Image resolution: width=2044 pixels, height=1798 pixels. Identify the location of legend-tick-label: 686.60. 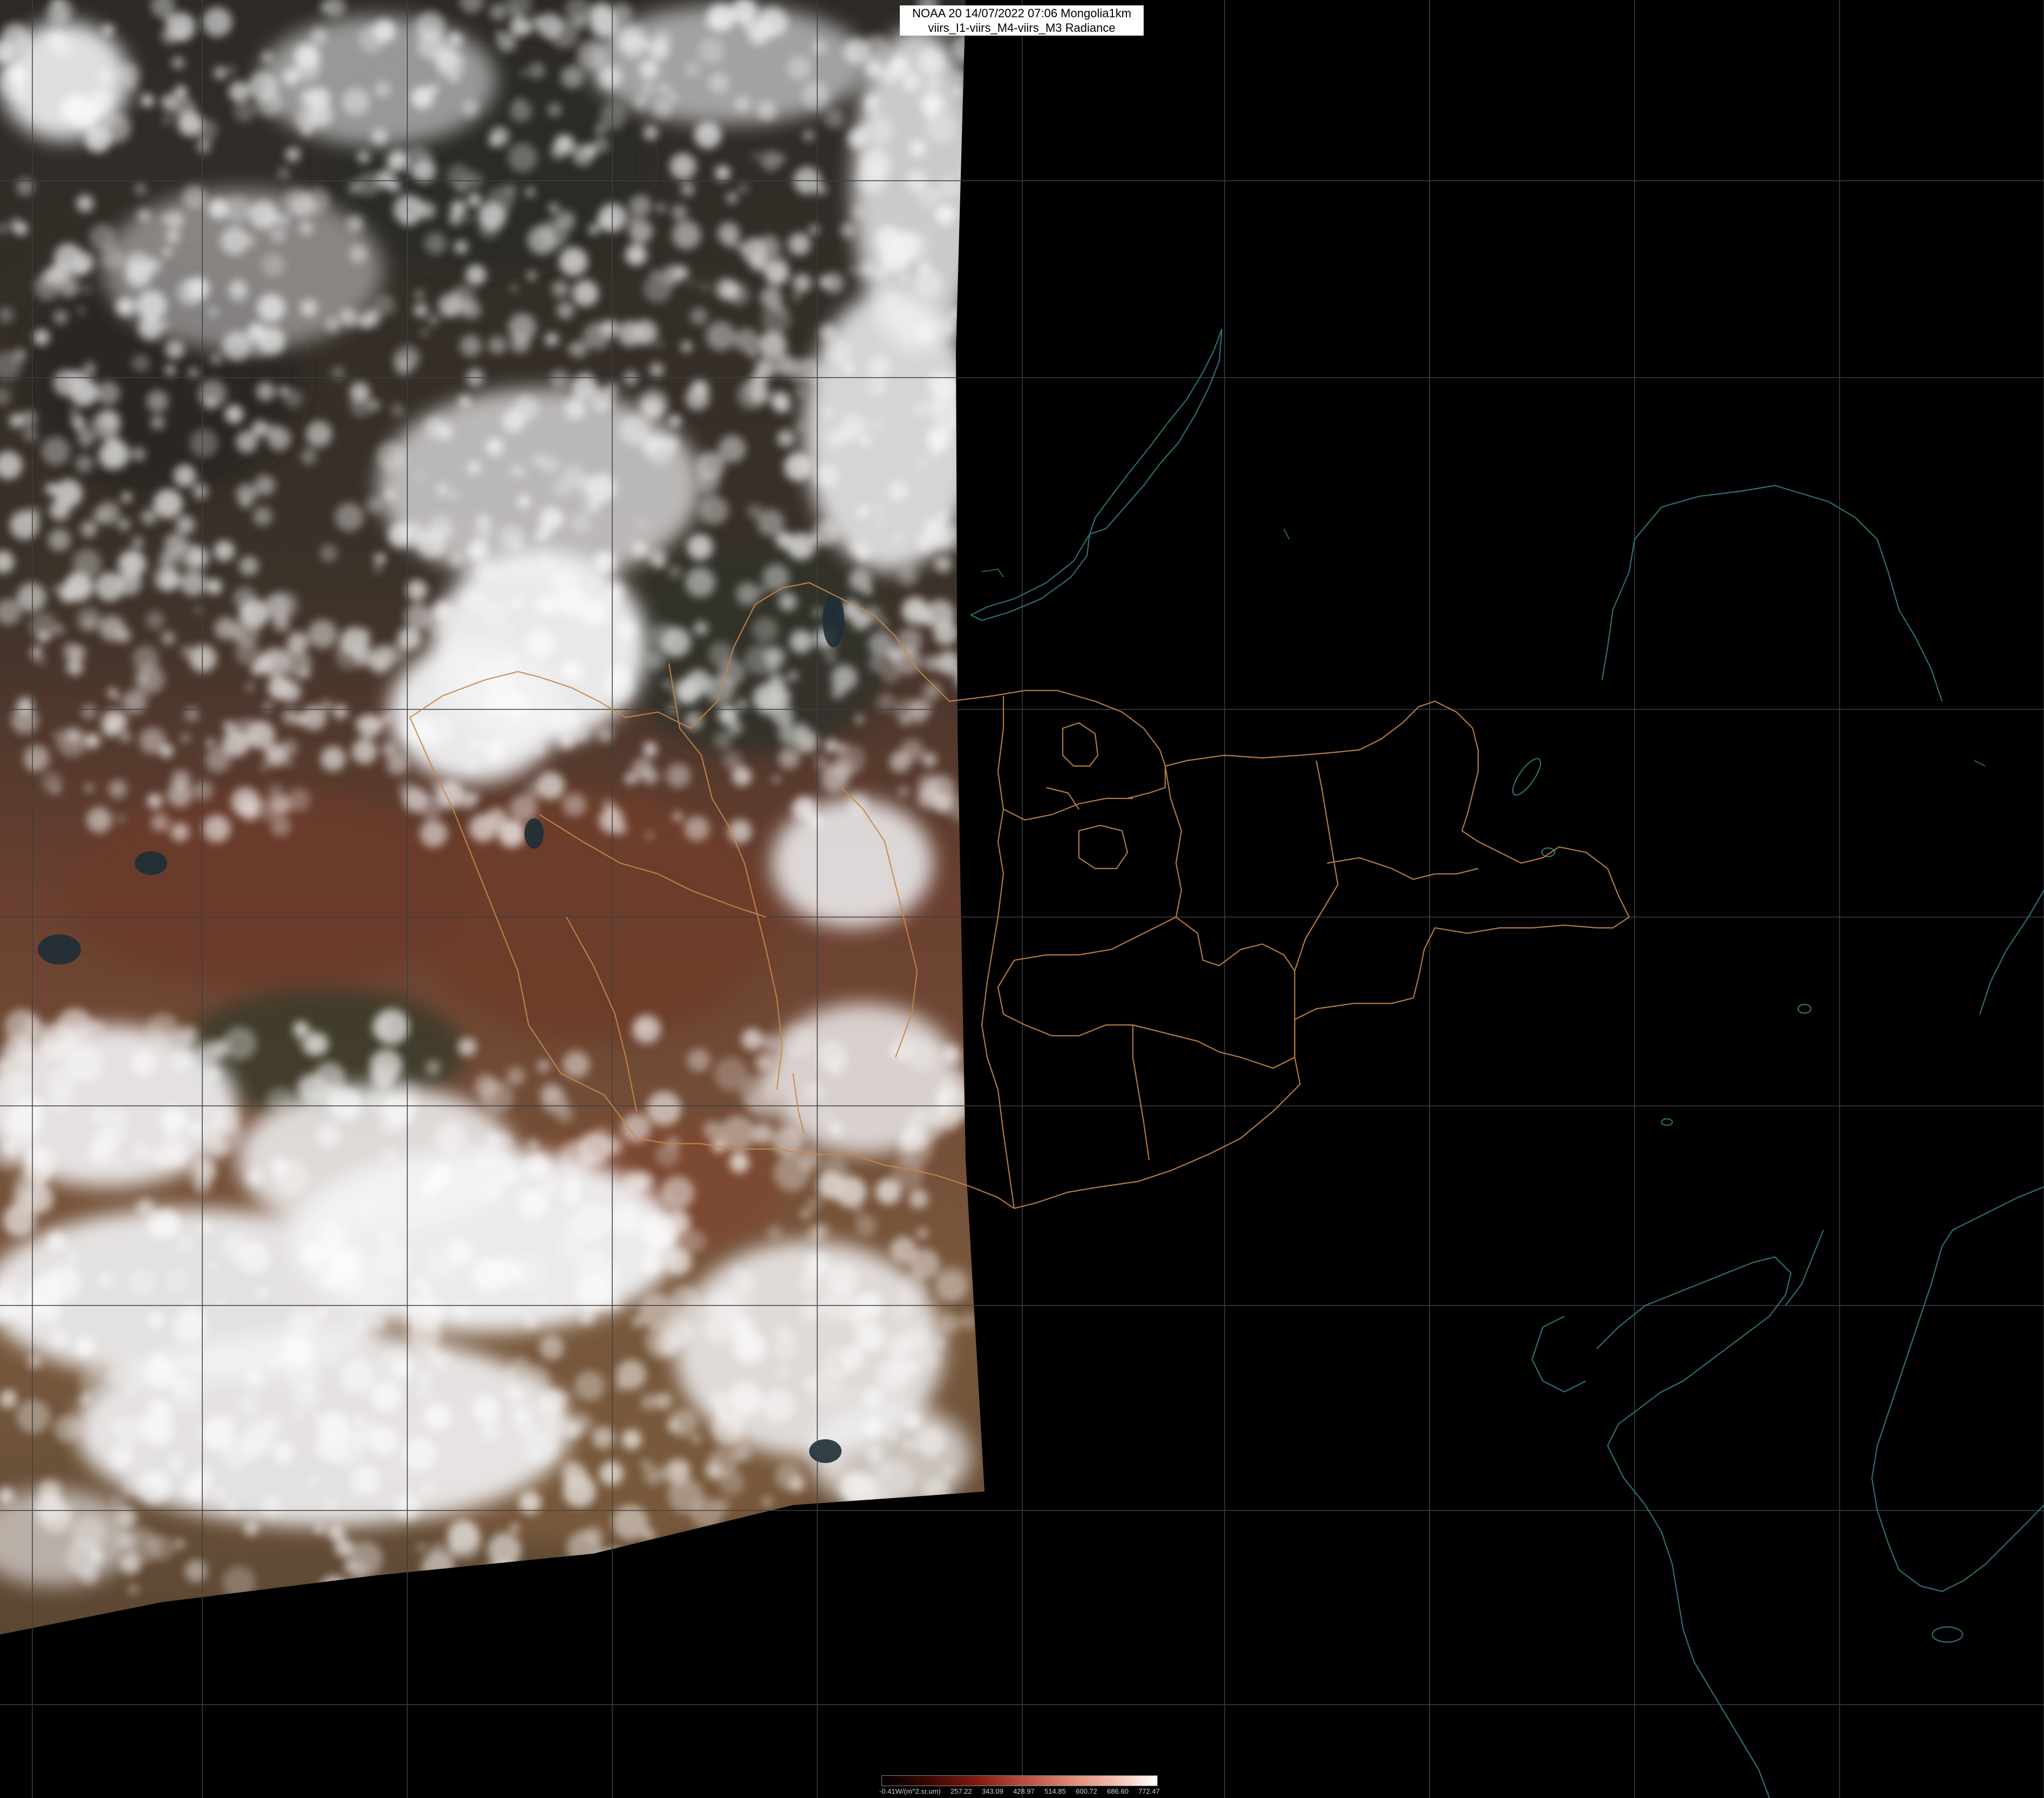
(1118, 1791).